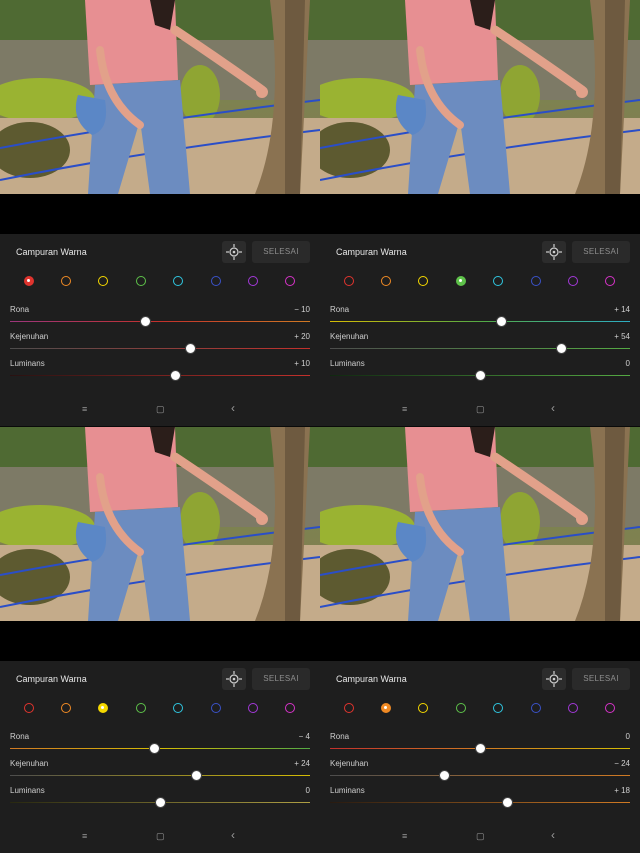 Image resolution: width=640 pixels, height=853 pixels. Describe the element at coordinates (622, 763) in the screenshot. I see `slider-value-1: − 24` at that location.